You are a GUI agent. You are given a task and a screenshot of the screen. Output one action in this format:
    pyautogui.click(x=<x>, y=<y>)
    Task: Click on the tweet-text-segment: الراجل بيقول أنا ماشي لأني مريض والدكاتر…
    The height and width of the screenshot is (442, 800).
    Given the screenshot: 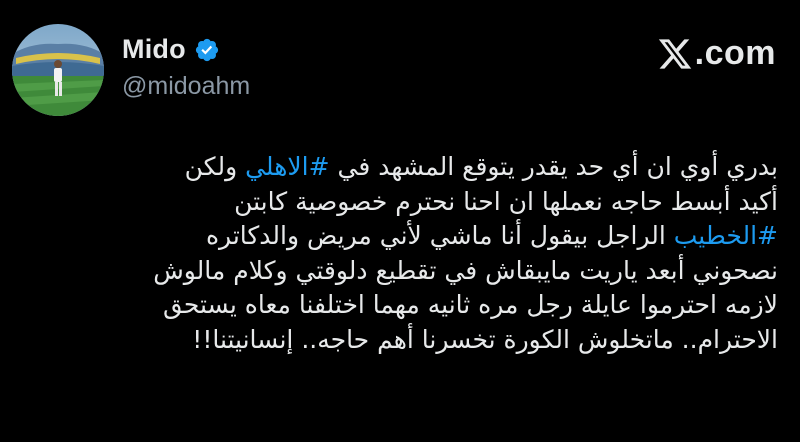 What is the action you would take?
    pyautogui.click(x=439, y=236)
    